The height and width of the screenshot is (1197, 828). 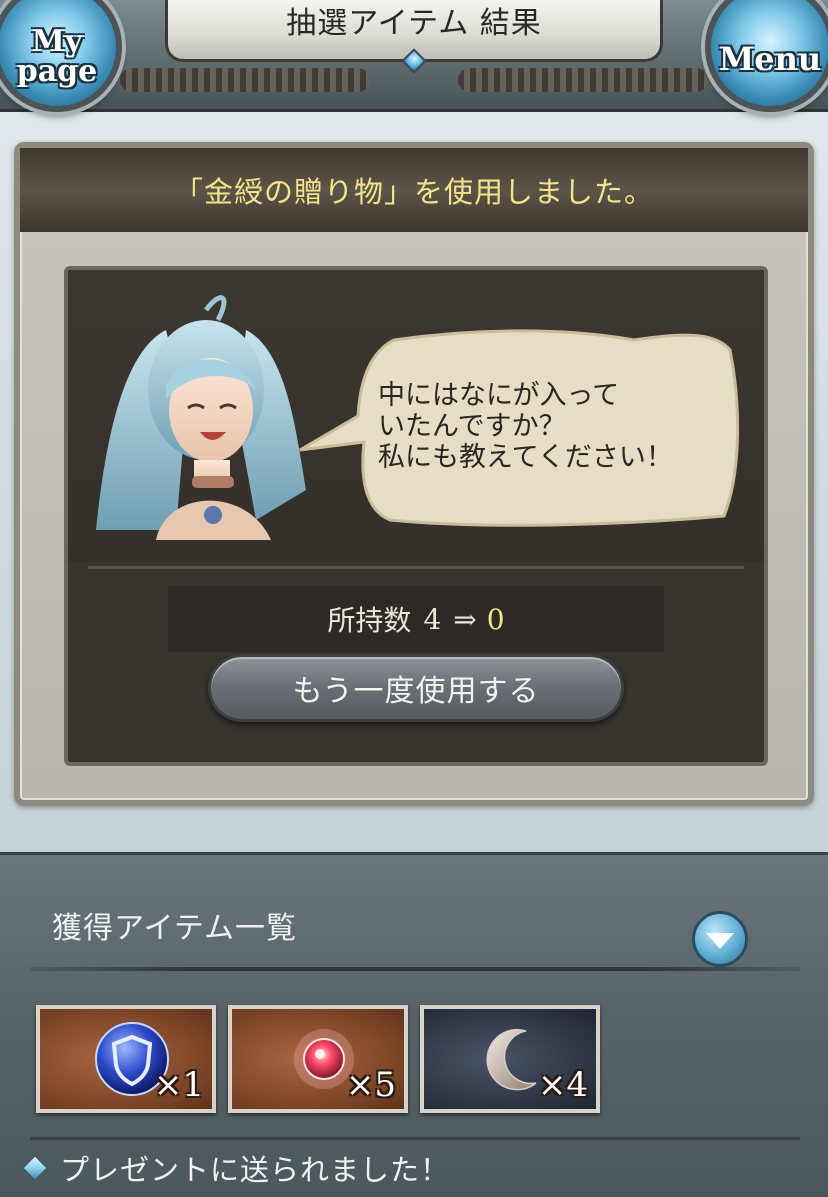 I want to click on header-ornament-left, so click(x=245, y=80).